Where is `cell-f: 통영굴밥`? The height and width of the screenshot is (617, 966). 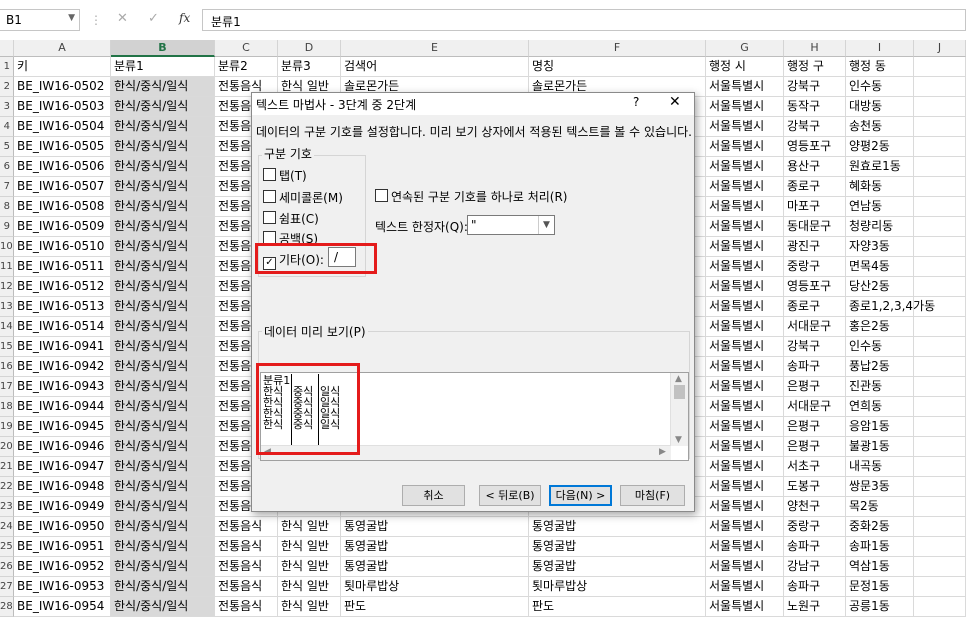 cell-f: 통영굴밥 is located at coordinates (617, 567).